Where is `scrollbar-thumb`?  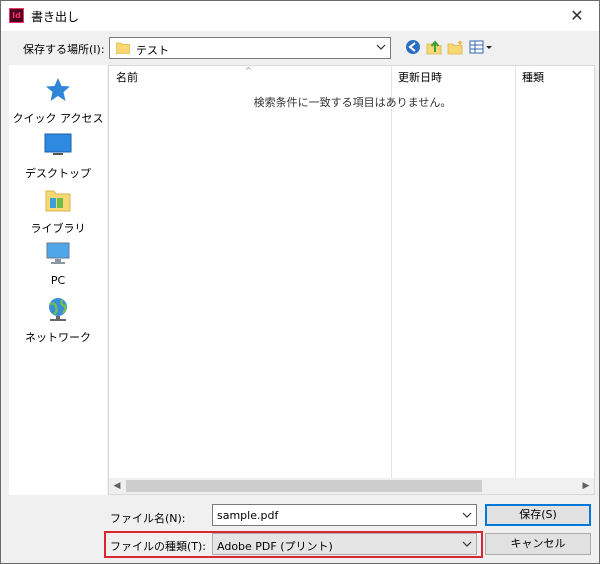
scrollbar-thumb is located at coordinates (304, 486).